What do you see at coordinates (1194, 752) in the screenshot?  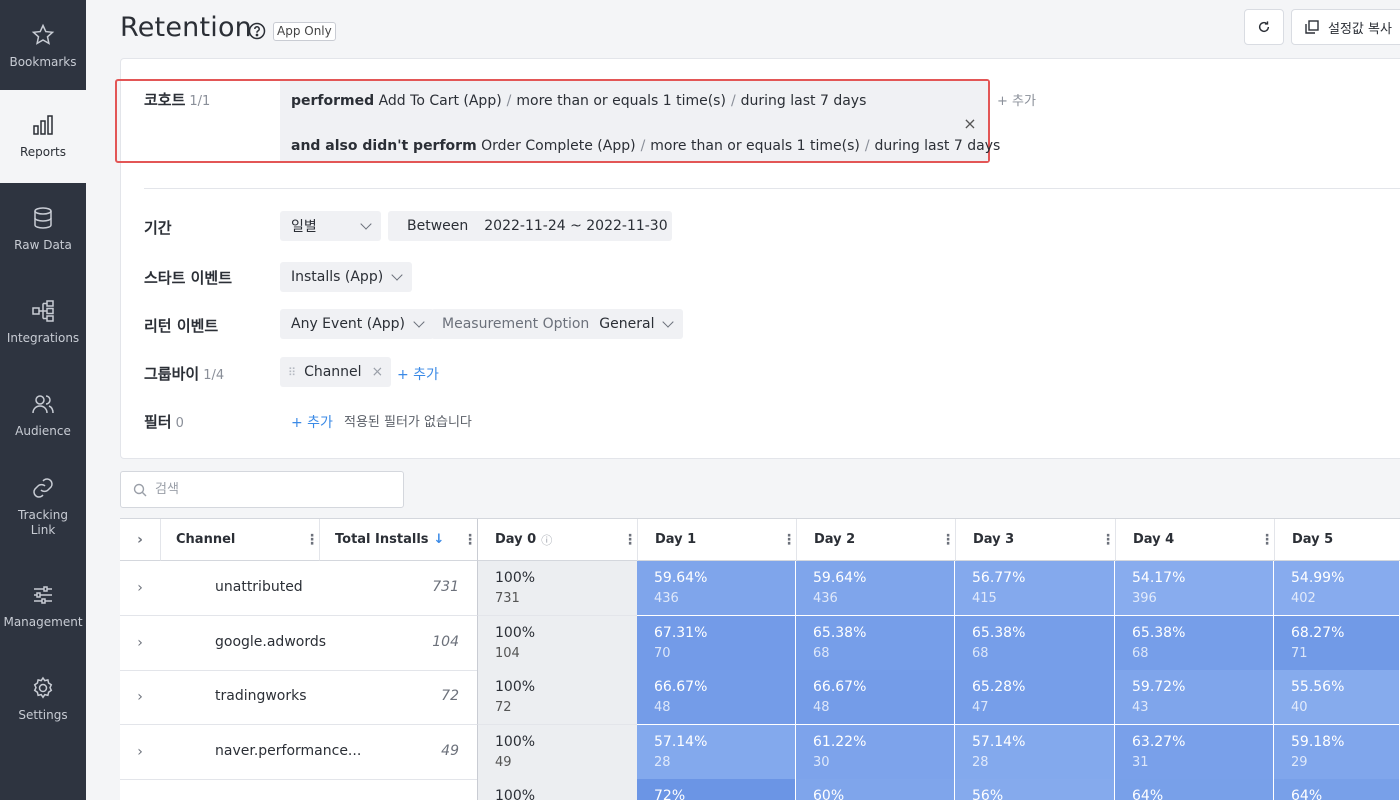 I see `retention-cell-day-4: 63.27% 31` at bounding box center [1194, 752].